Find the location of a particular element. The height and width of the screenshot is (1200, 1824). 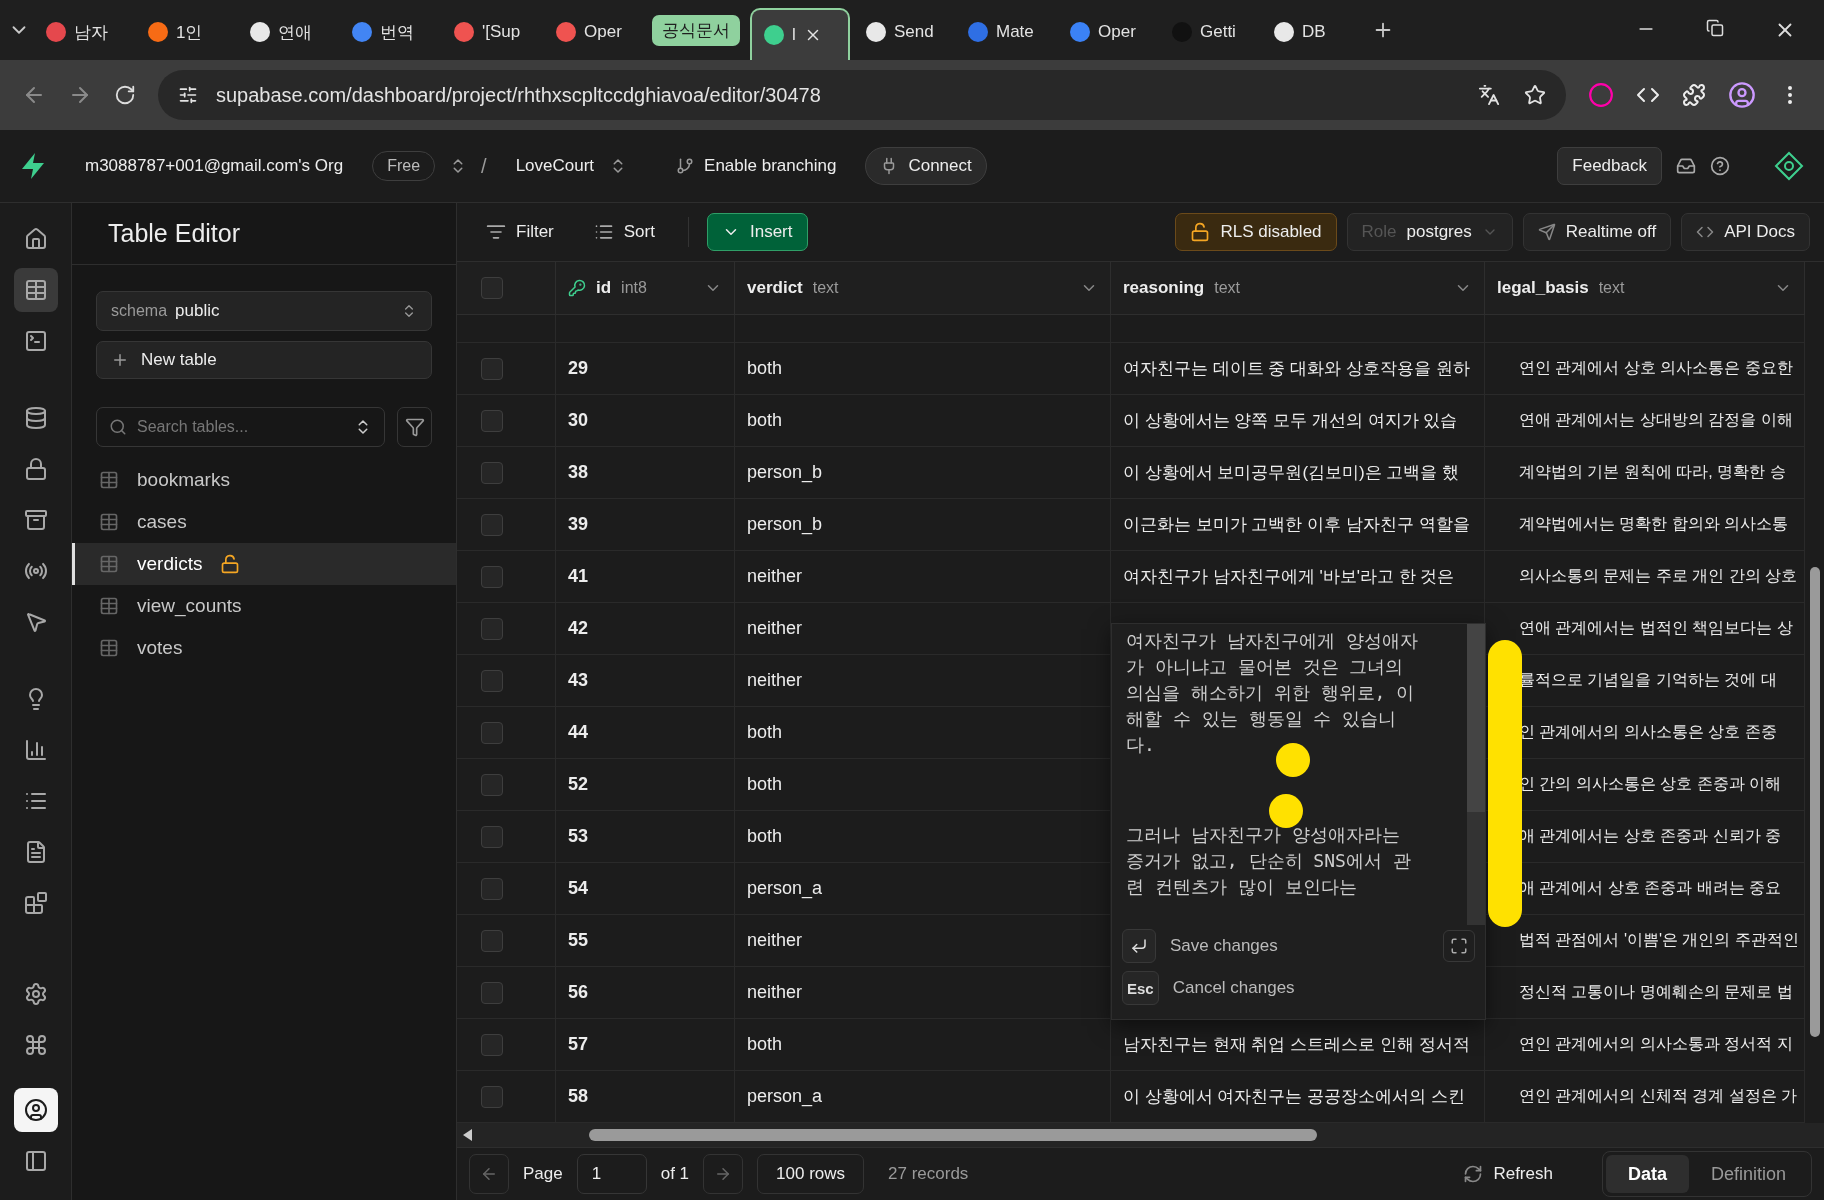

table-list-item: bookmarks is located at coordinates (264, 480).